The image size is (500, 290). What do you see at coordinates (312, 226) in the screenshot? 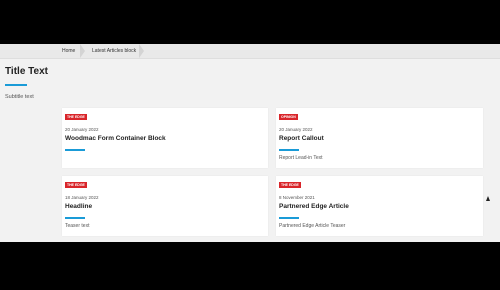
I see `article-teaser: Partnered Edge Article Teaser` at bounding box center [312, 226].